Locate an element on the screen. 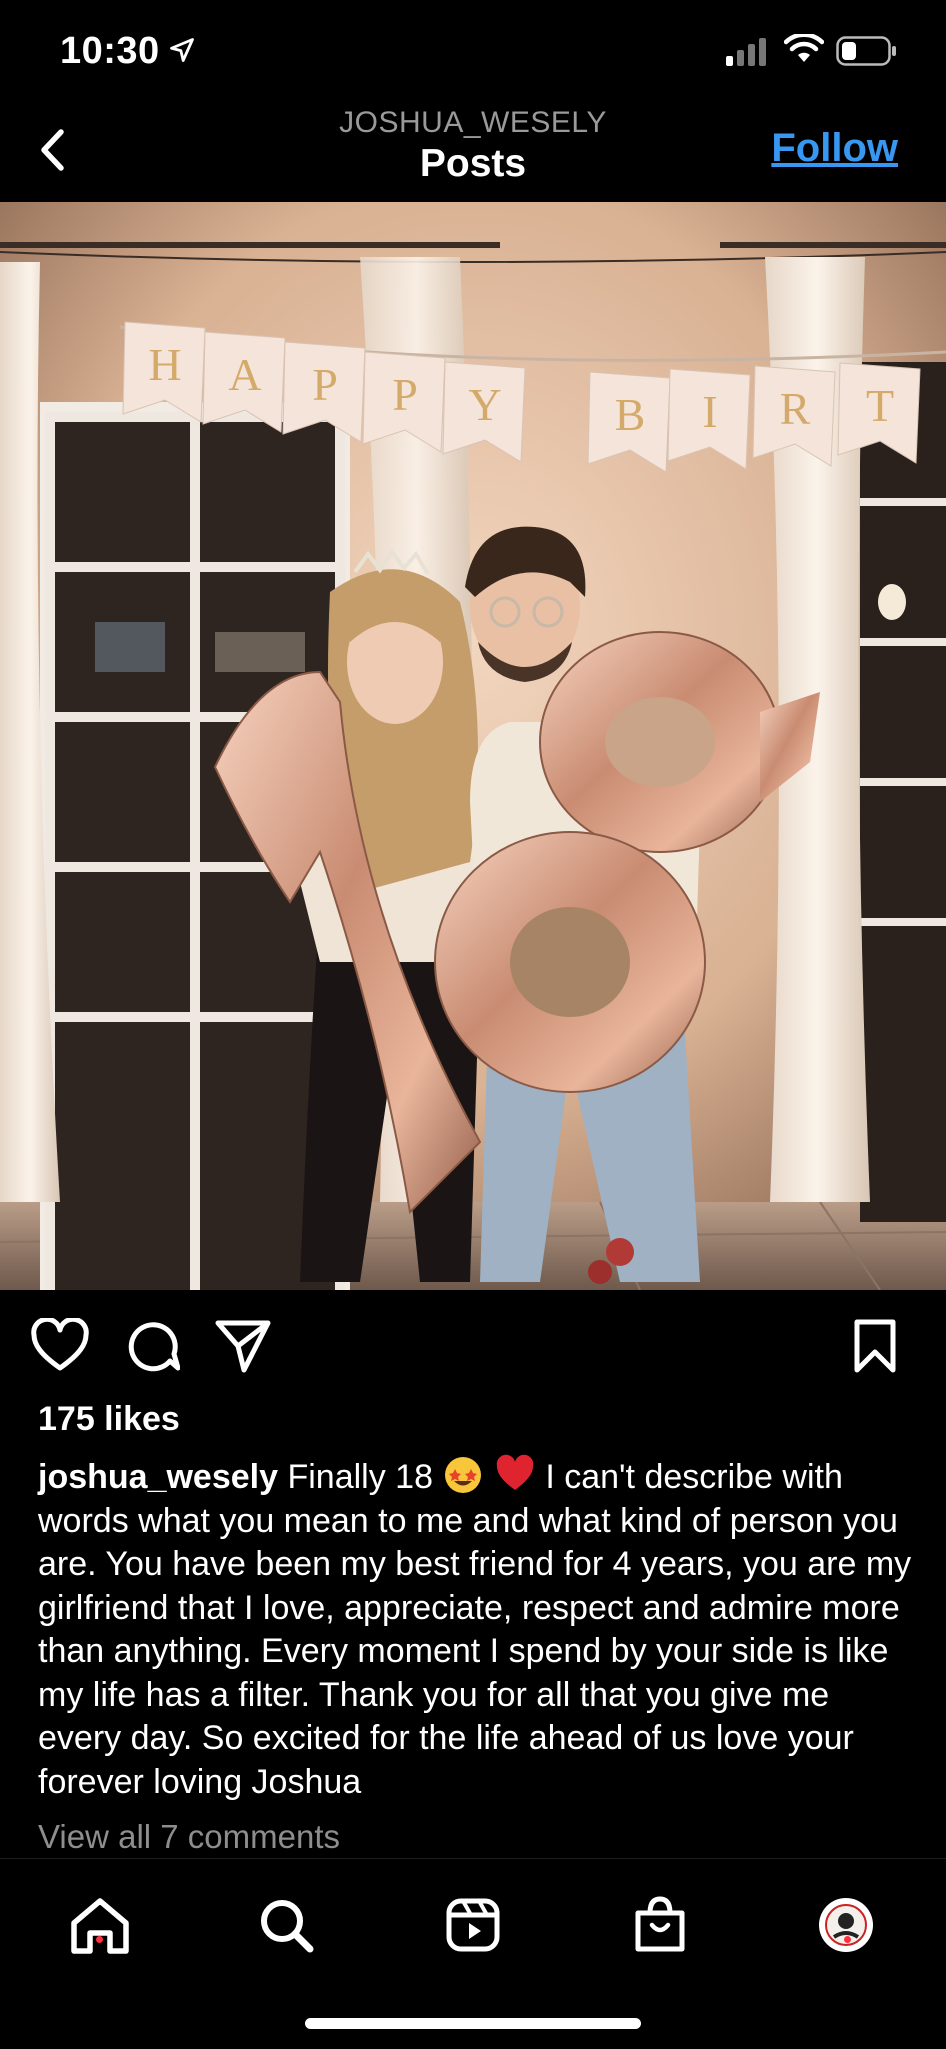 The image size is (946, 2049). banner-letter: B is located at coordinates (630, 414).